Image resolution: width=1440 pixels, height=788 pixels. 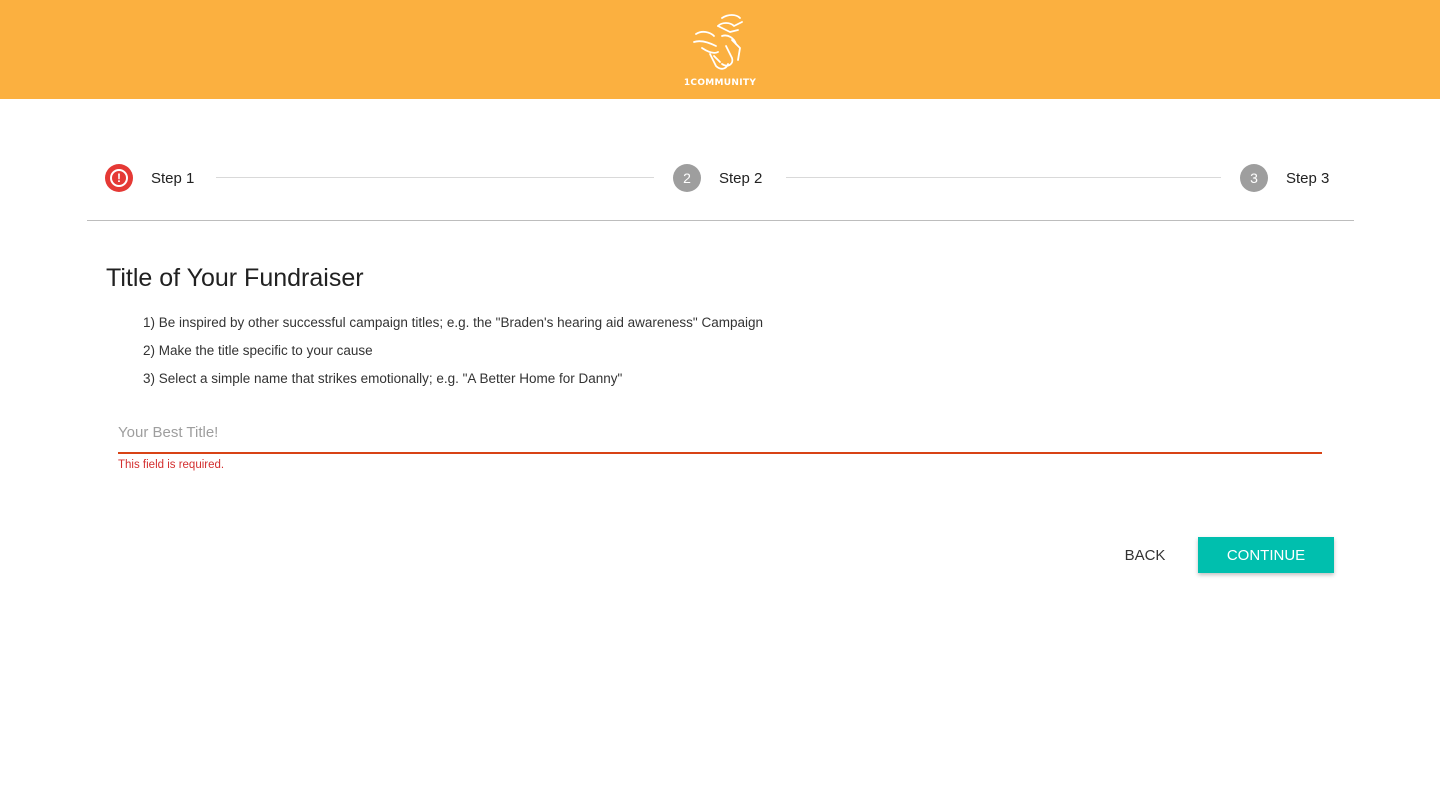 What do you see at coordinates (1284, 178) in the screenshot?
I see `step-3: 3 Step 3` at bounding box center [1284, 178].